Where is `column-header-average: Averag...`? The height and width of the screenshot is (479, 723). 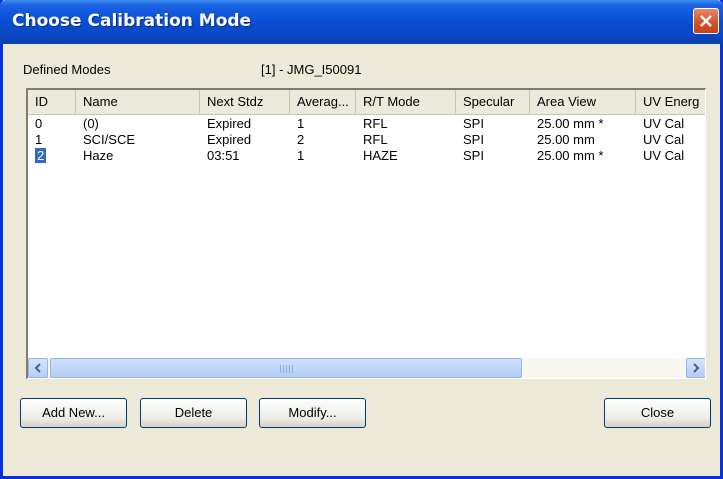
column-header-average: Averag... is located at coordinates (323, 102).